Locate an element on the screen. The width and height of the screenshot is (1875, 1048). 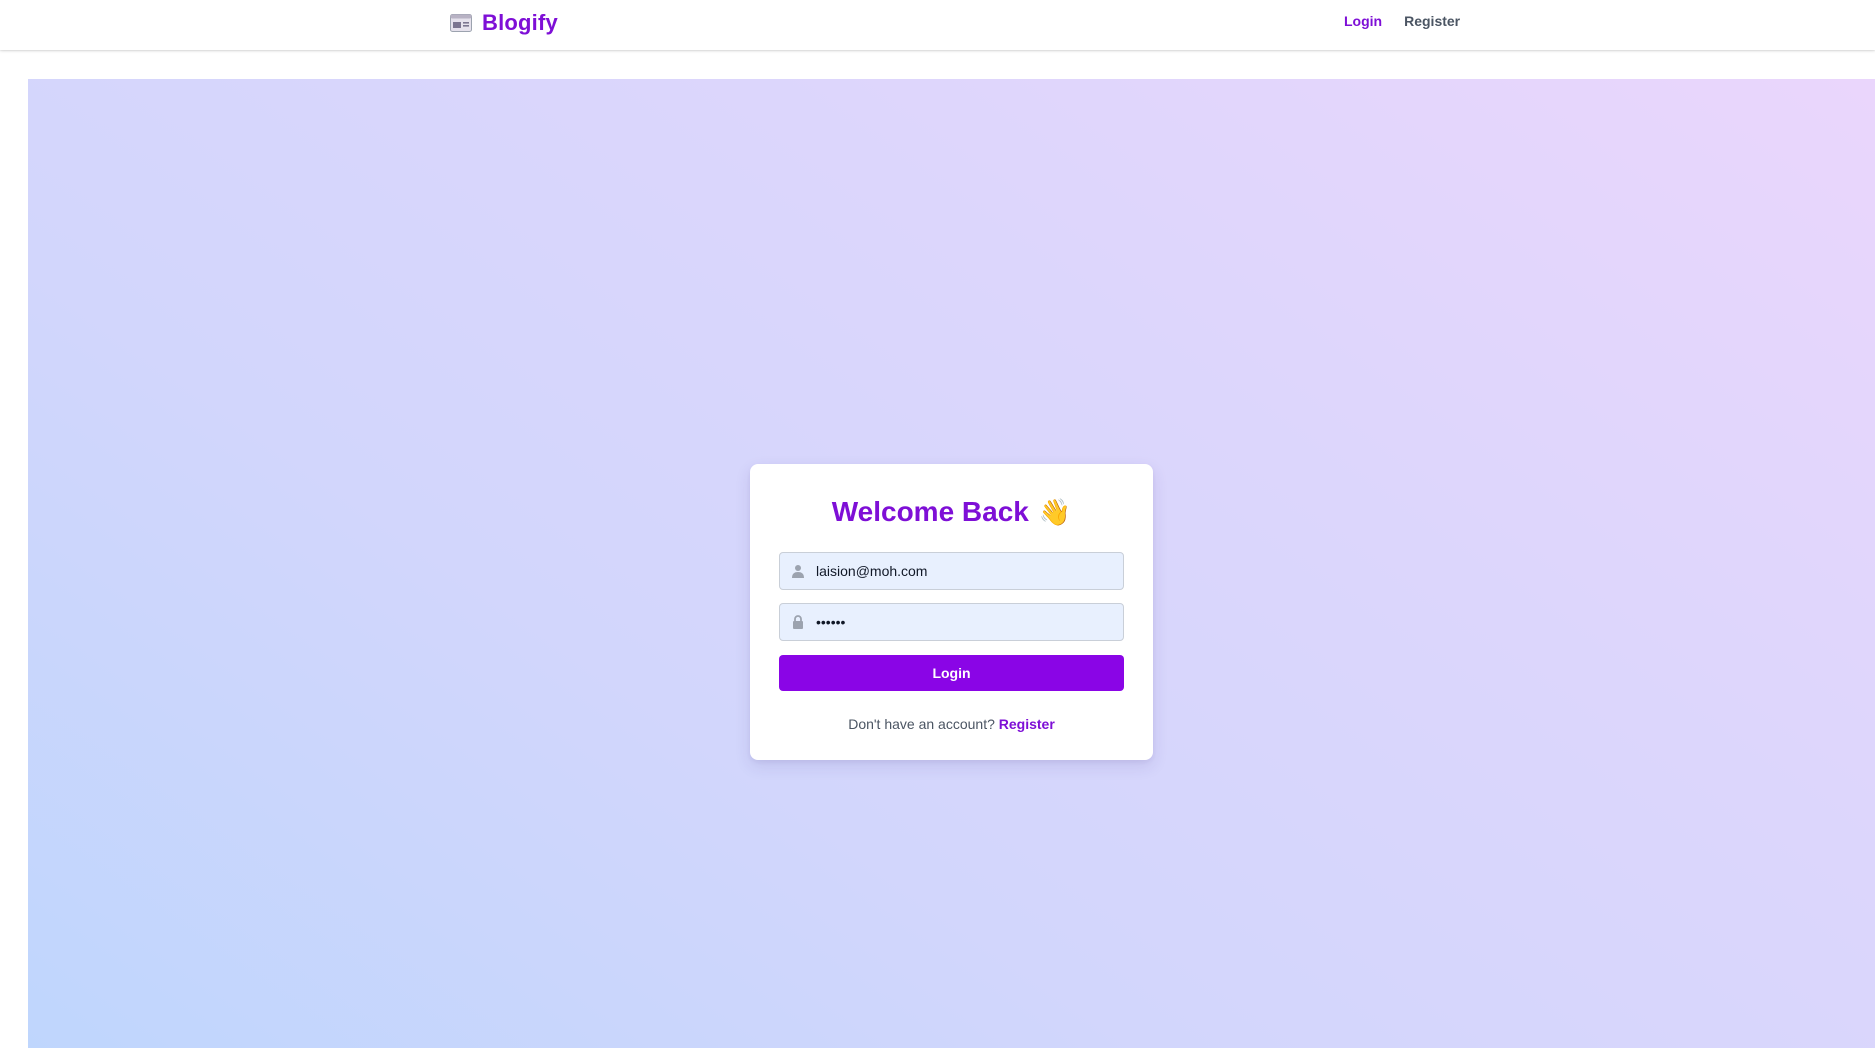
nav-login-link: Login is located at coordinates (1363, 21).